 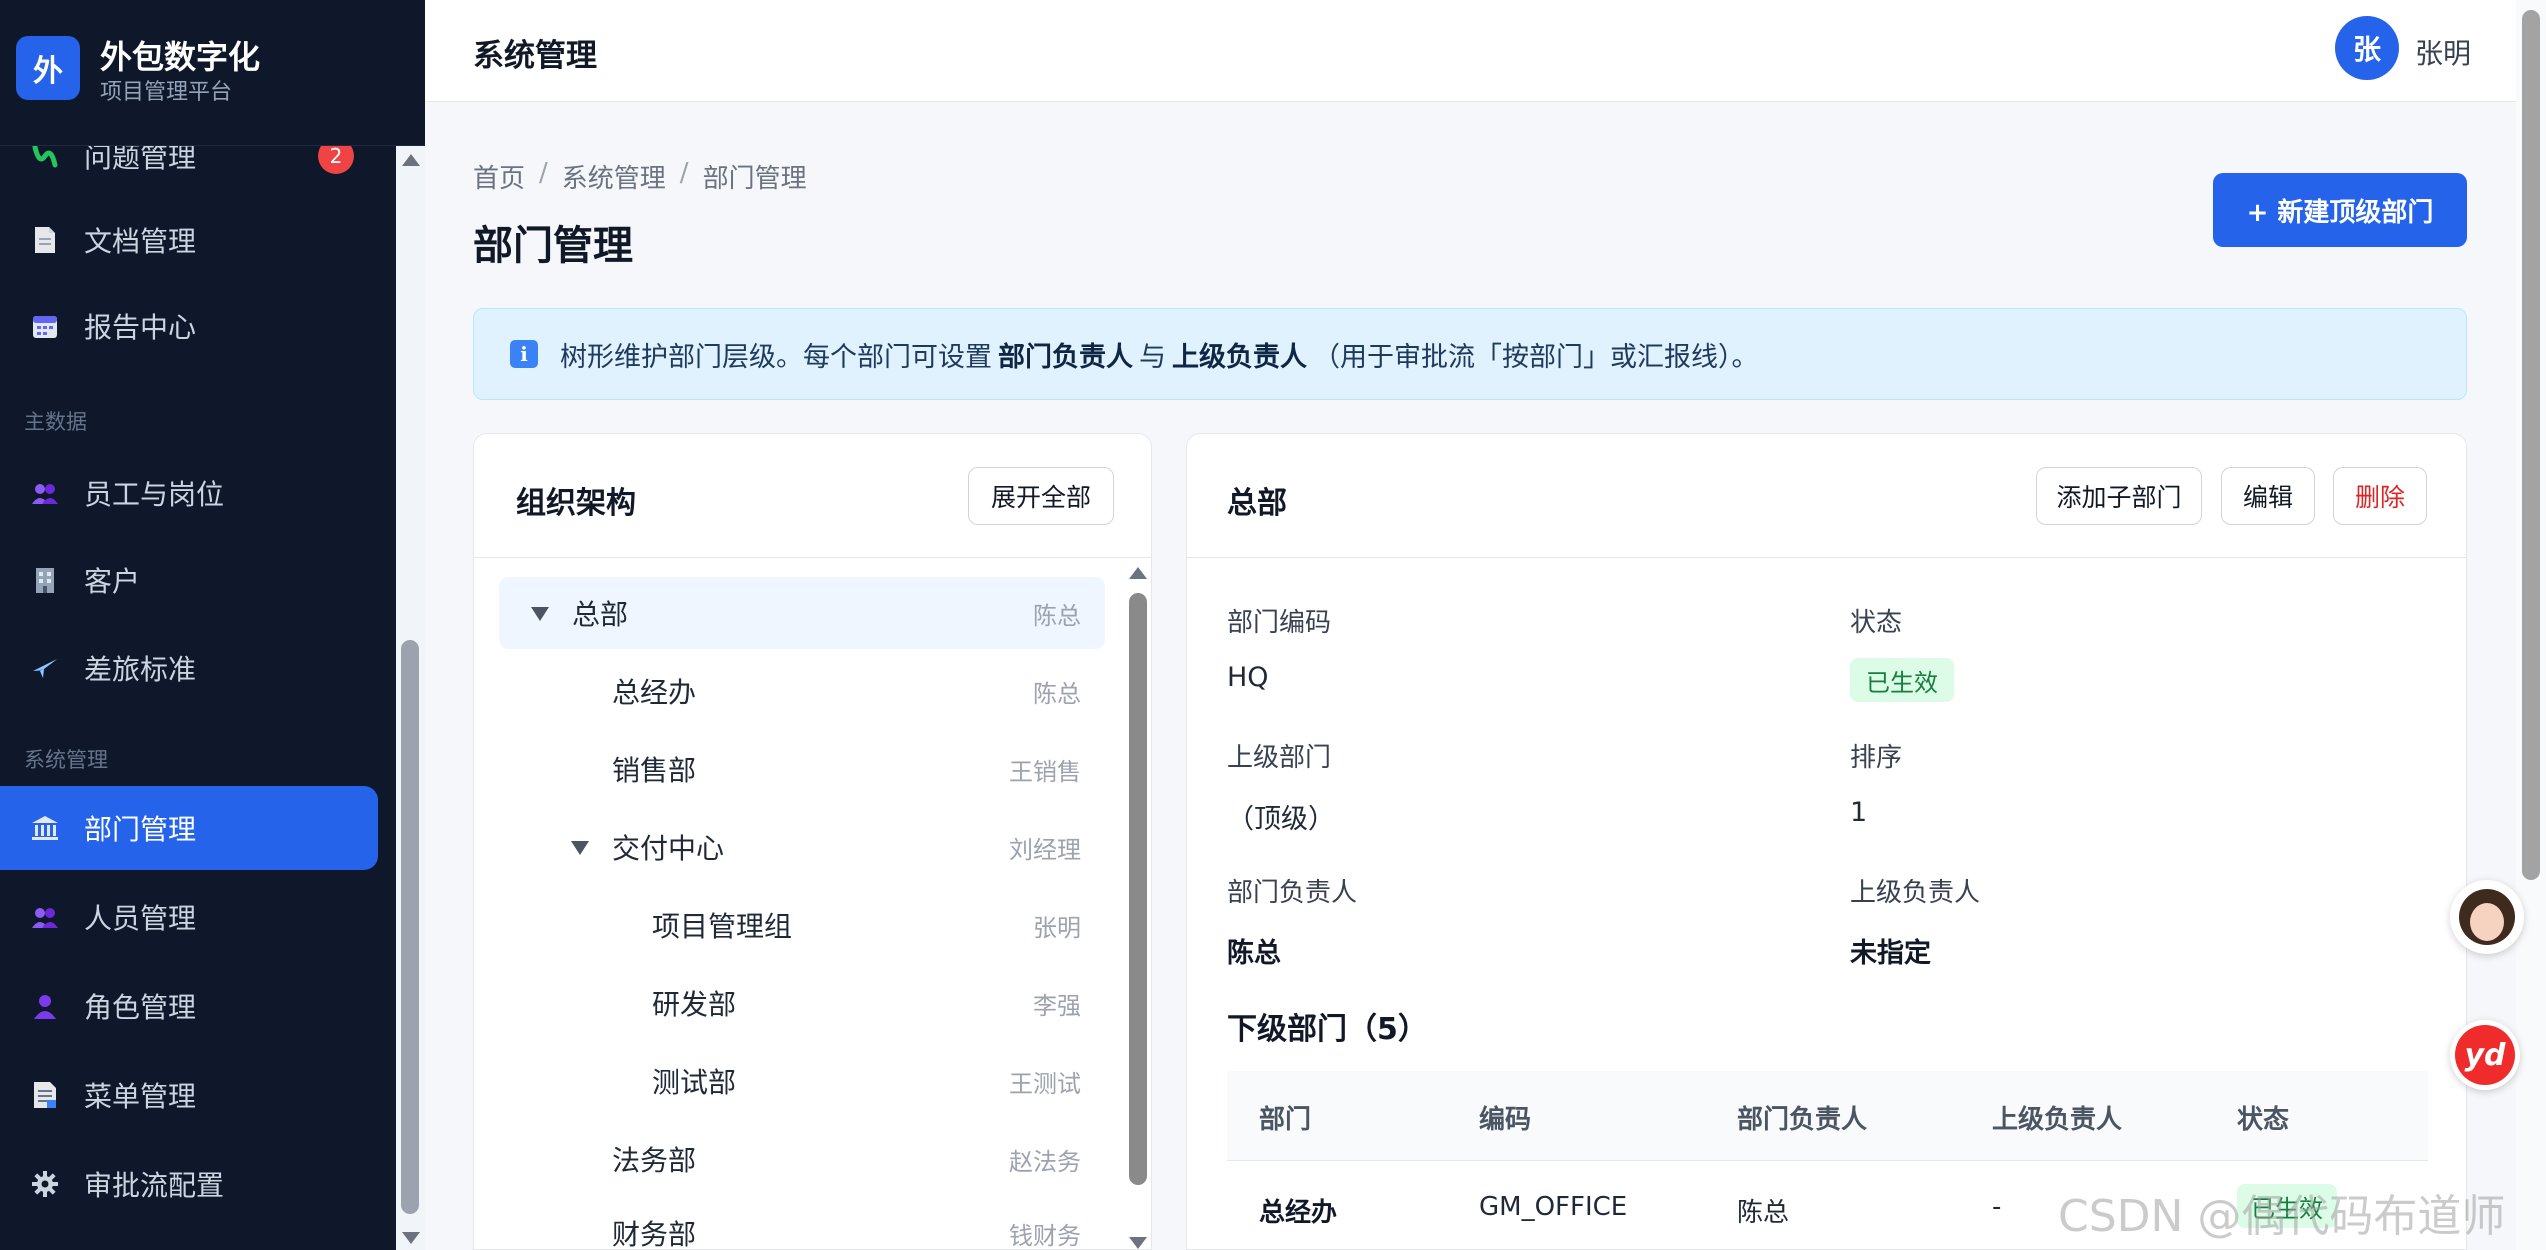 I want to click on edit-button: 编辑, so click(x=2268, y=496).